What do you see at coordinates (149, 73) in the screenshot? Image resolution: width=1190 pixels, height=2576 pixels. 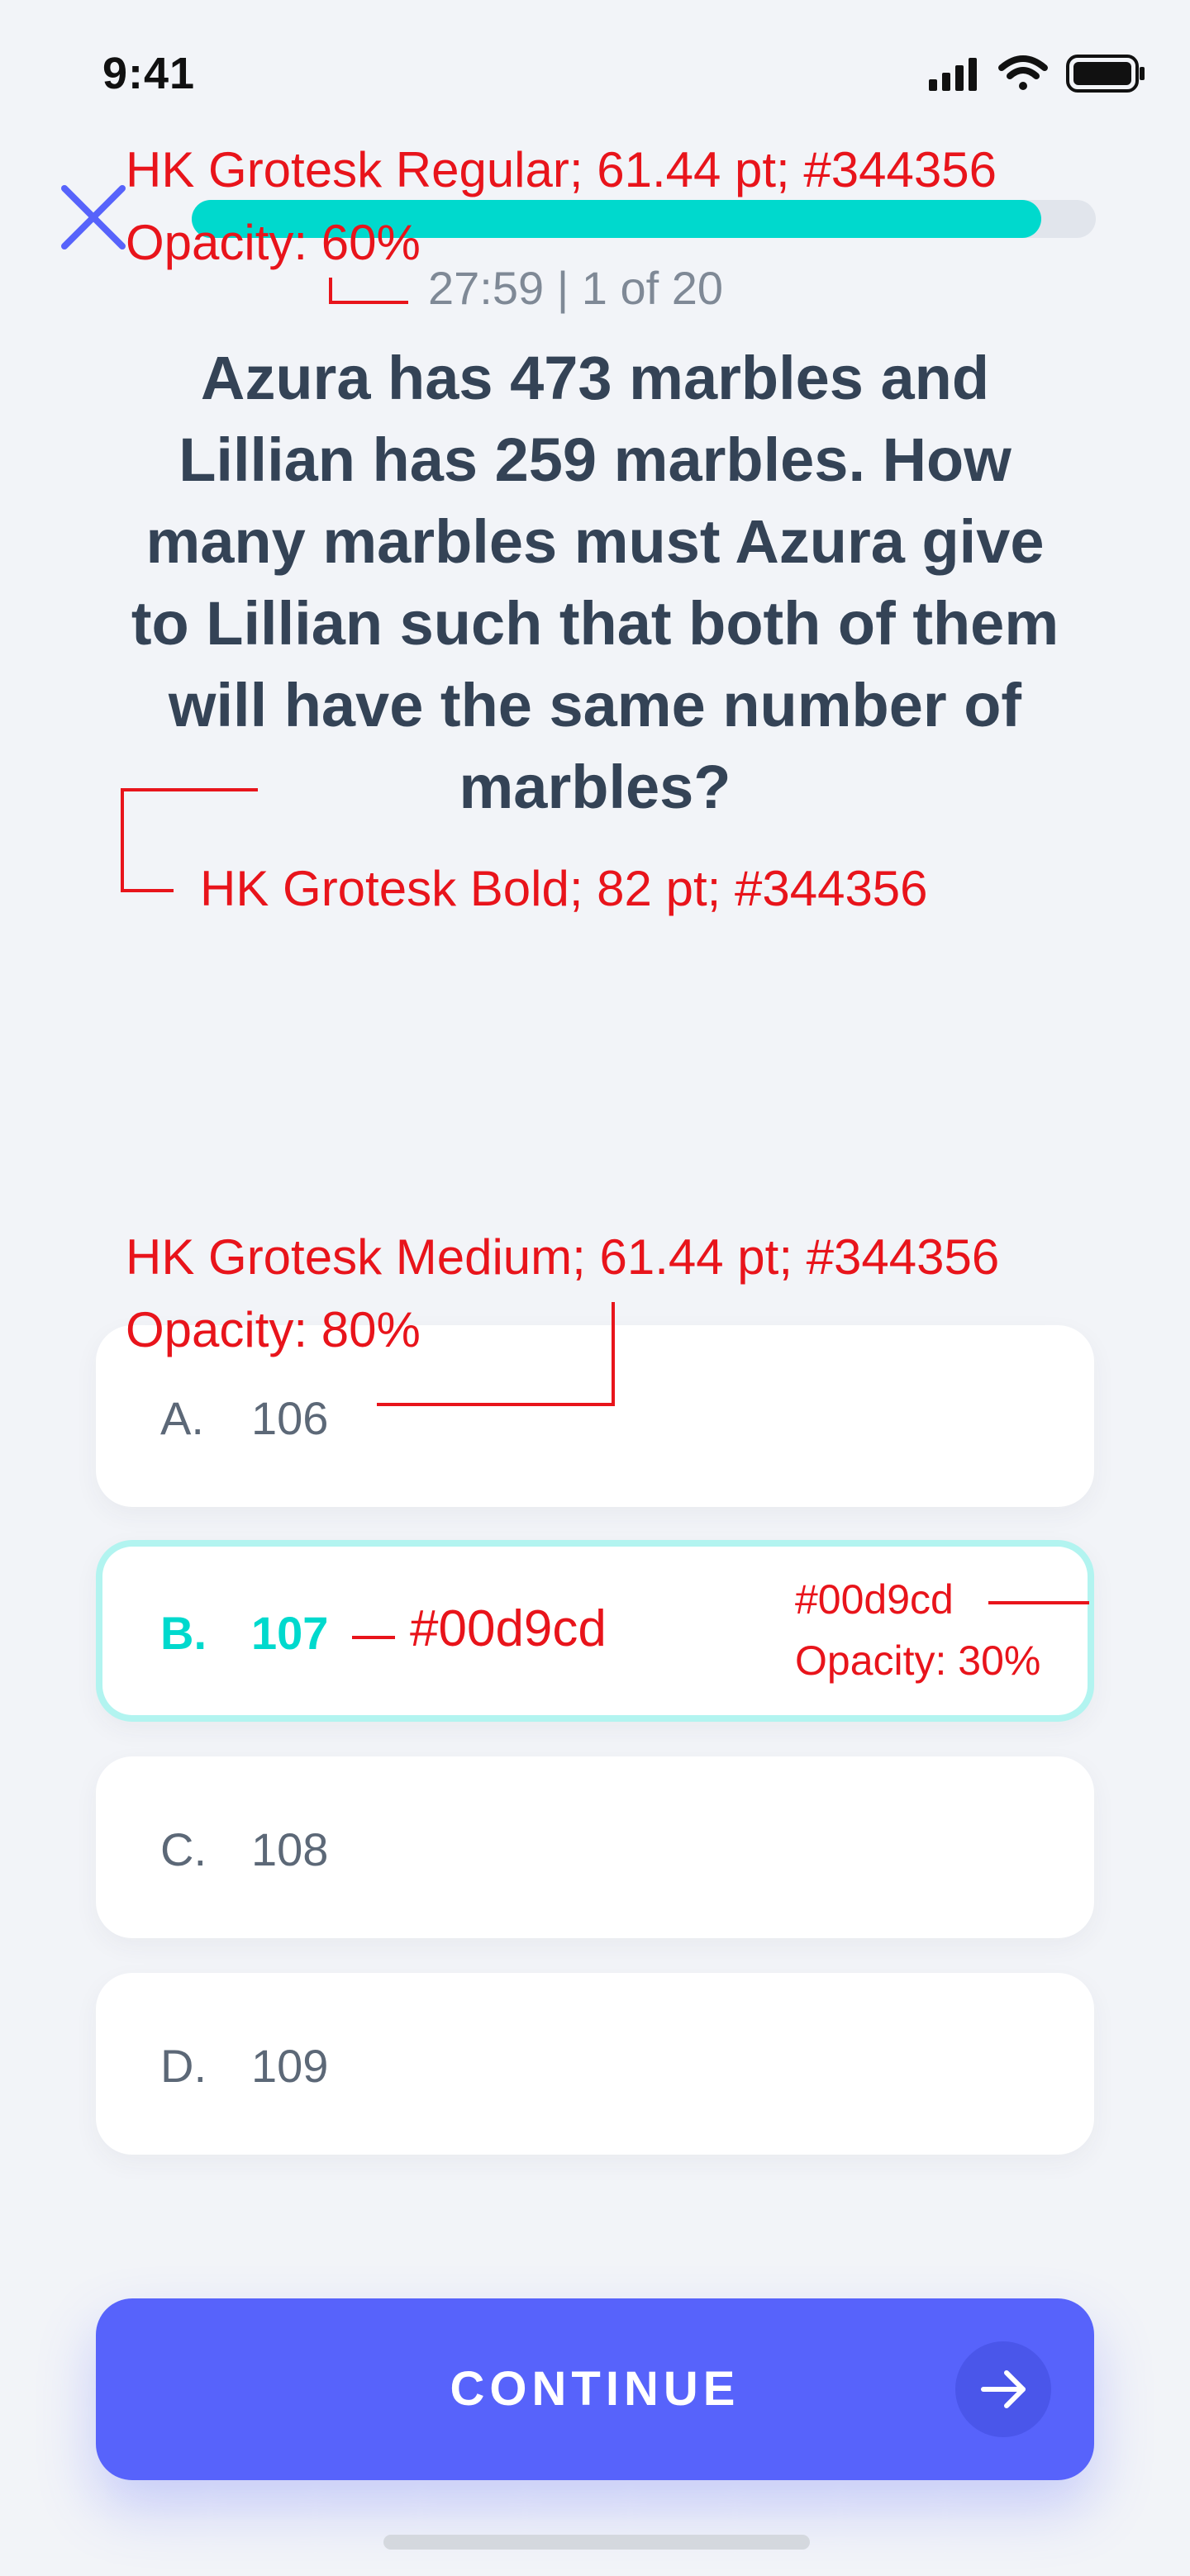 I see `status-time: 9:41` at bounding box center [149, 73].